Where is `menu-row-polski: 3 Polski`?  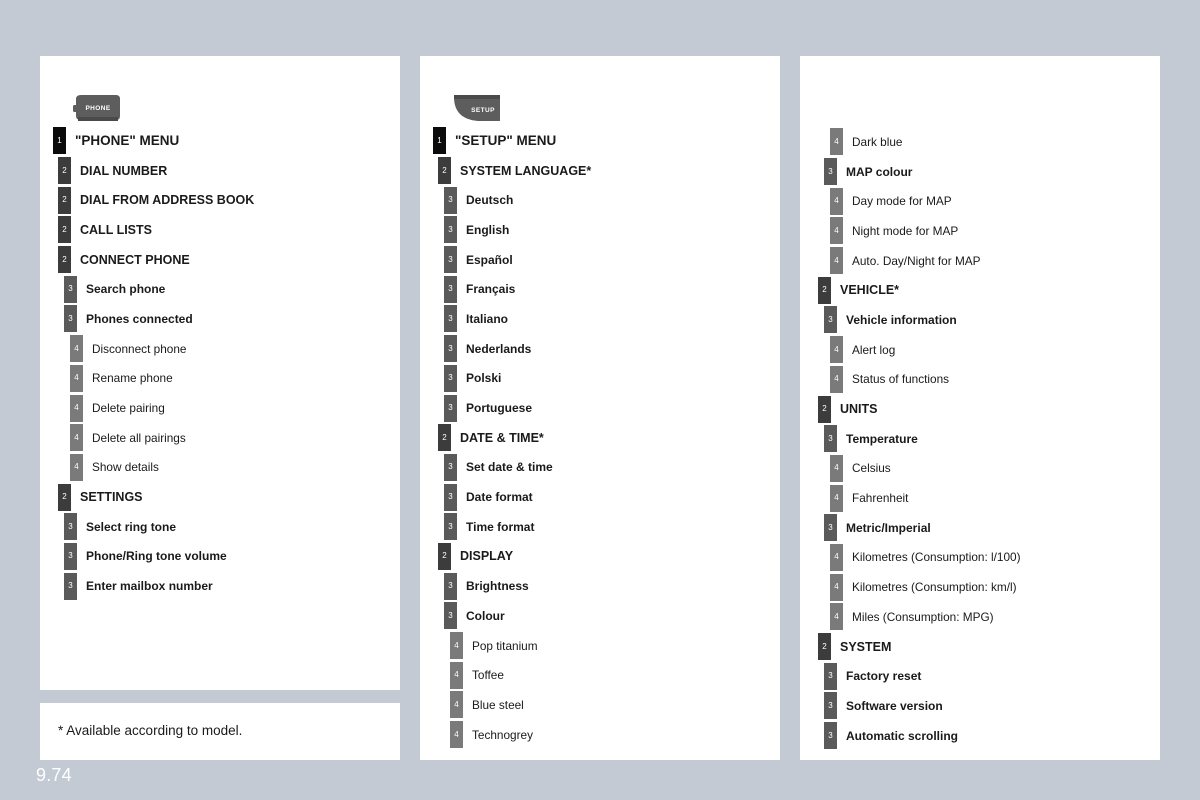
menu-row-polski: 3 Polski is located at coordinates (600, 379).